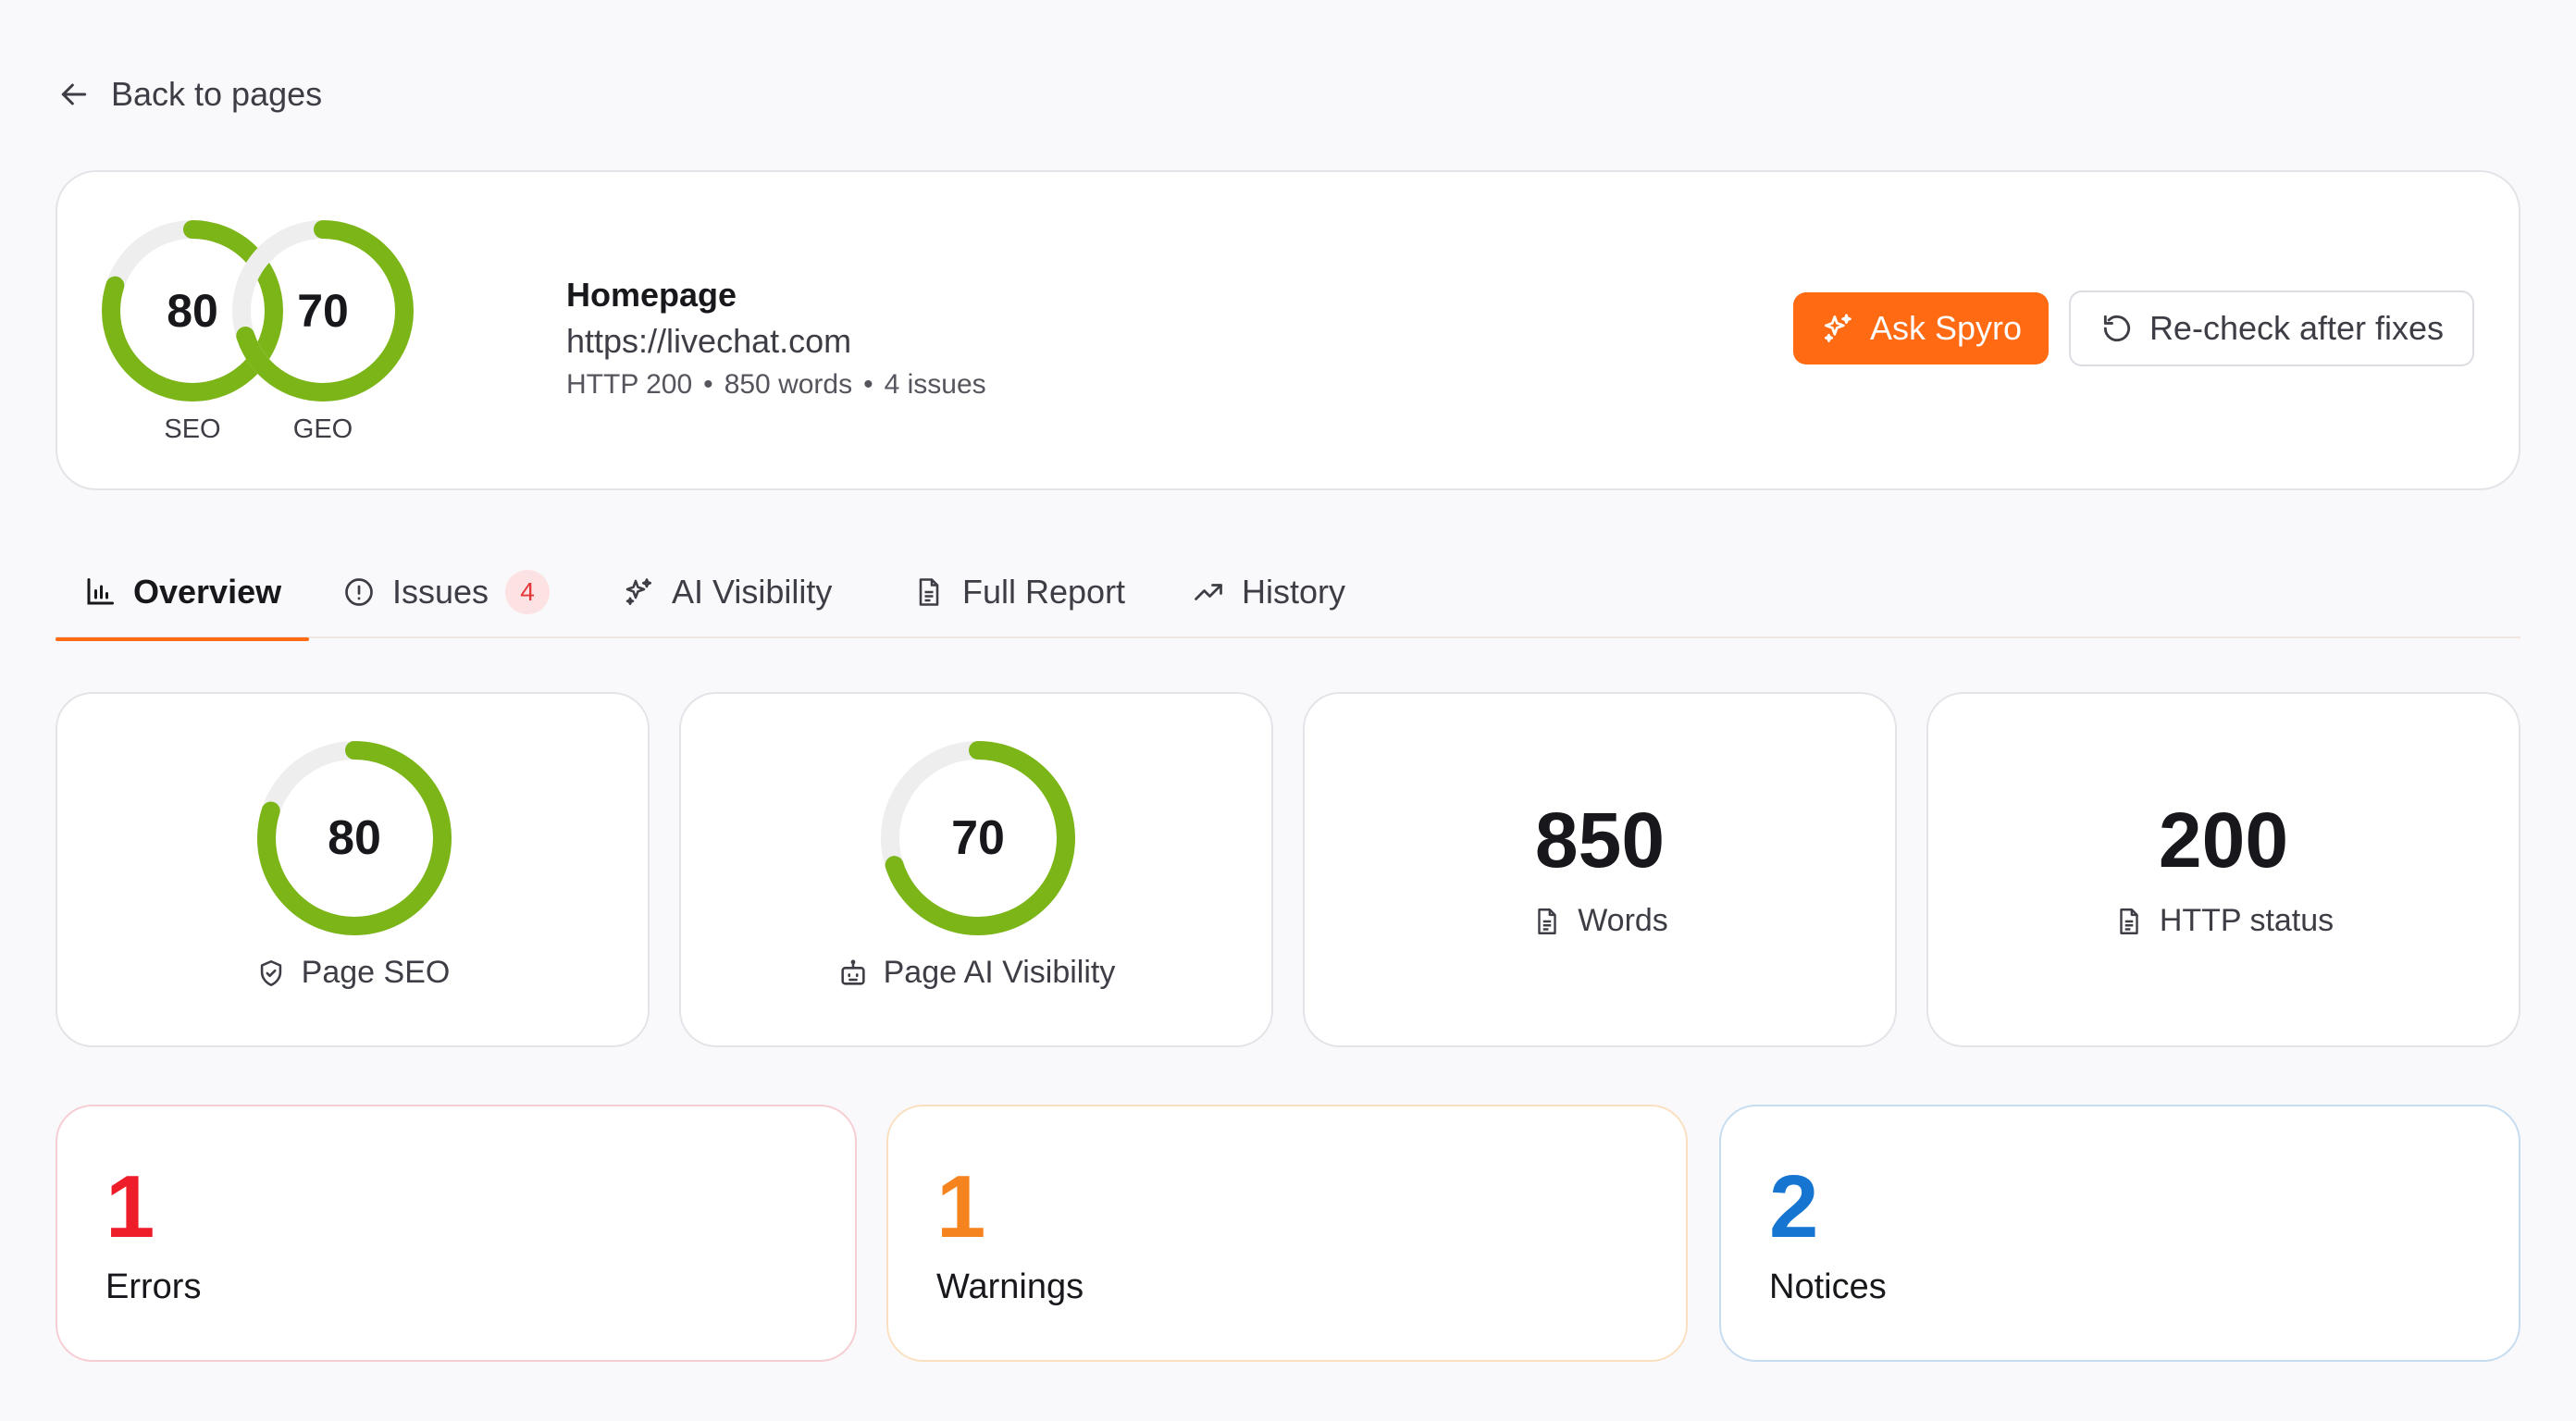 The height and width of the screenshot is (1421, 2576). I want to click on page-seo-gauge: 80, so click(355, 838).